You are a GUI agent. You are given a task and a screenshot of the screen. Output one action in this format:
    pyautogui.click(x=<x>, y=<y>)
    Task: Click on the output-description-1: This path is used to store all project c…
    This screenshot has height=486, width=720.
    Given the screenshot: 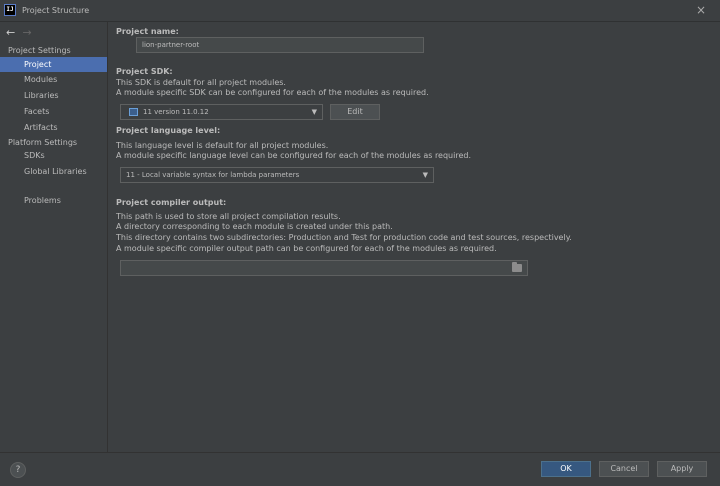 What is the action you would take?
    pyautogui.click(x=228, y=216)
    